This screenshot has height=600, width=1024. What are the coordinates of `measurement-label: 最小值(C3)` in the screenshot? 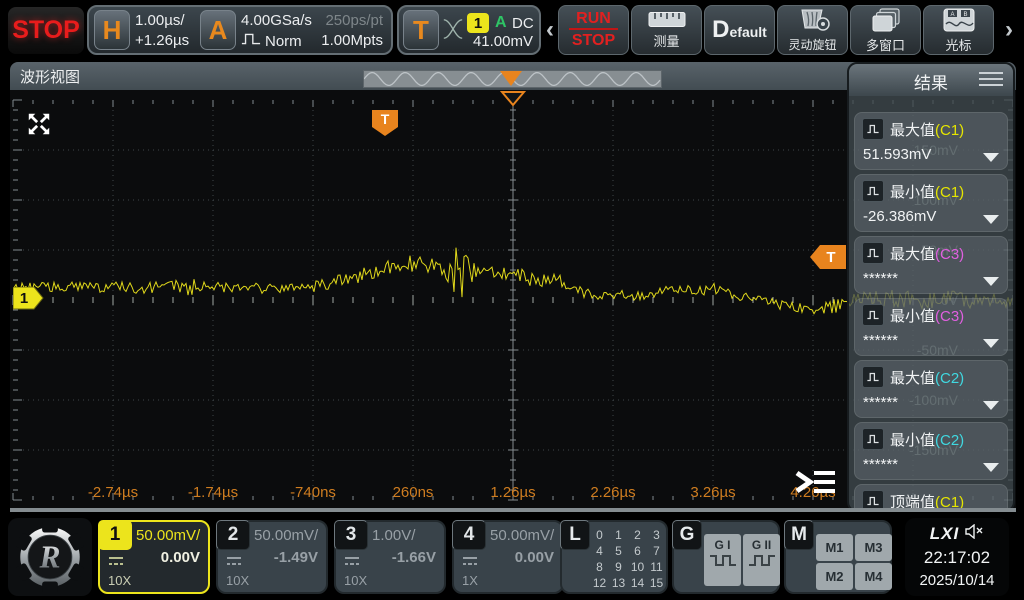 It's located at (927, 316).